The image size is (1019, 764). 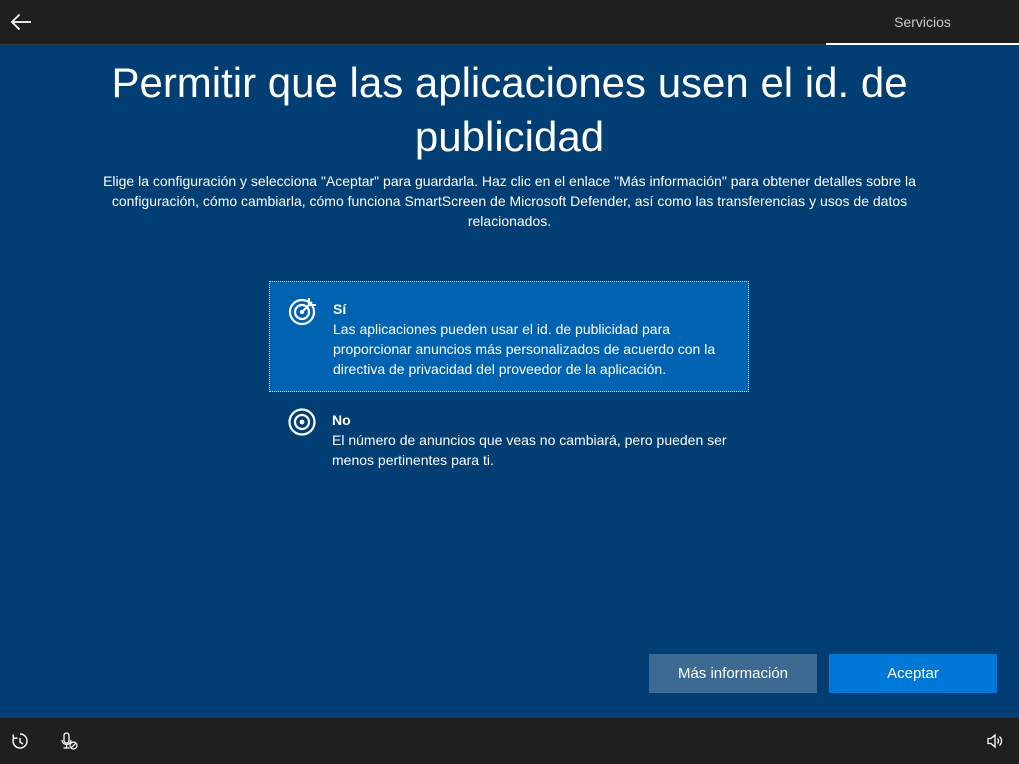 I want to click on accept-button: Aceptar, so click(x=913, y=673).